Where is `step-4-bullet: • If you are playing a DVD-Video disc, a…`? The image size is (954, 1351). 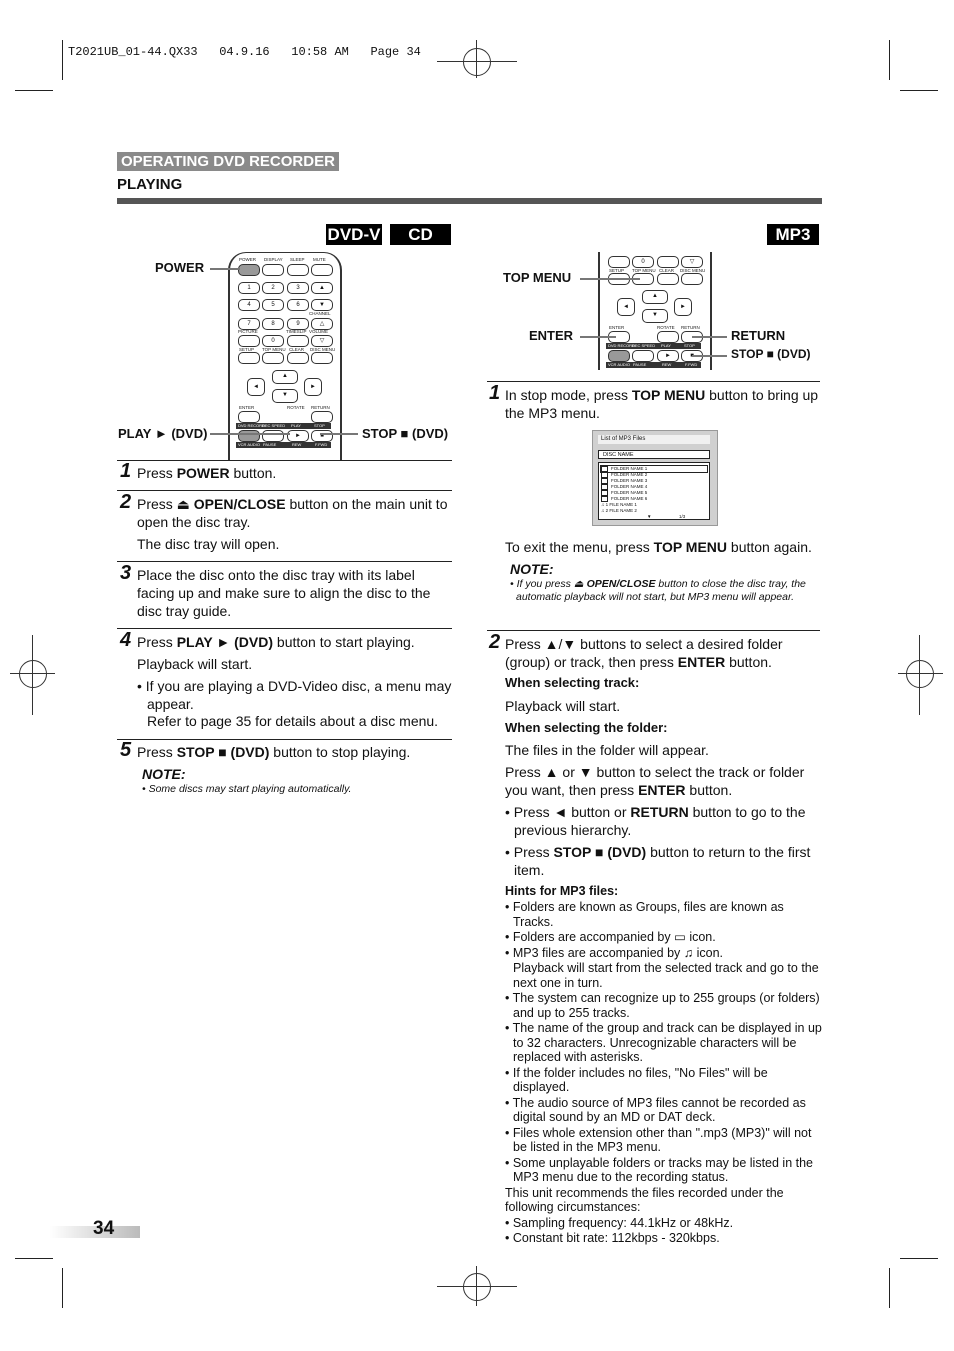 step-4-bullet: • If you are playing a DVD-Video disc, a… is located at coordinates (294, 695).